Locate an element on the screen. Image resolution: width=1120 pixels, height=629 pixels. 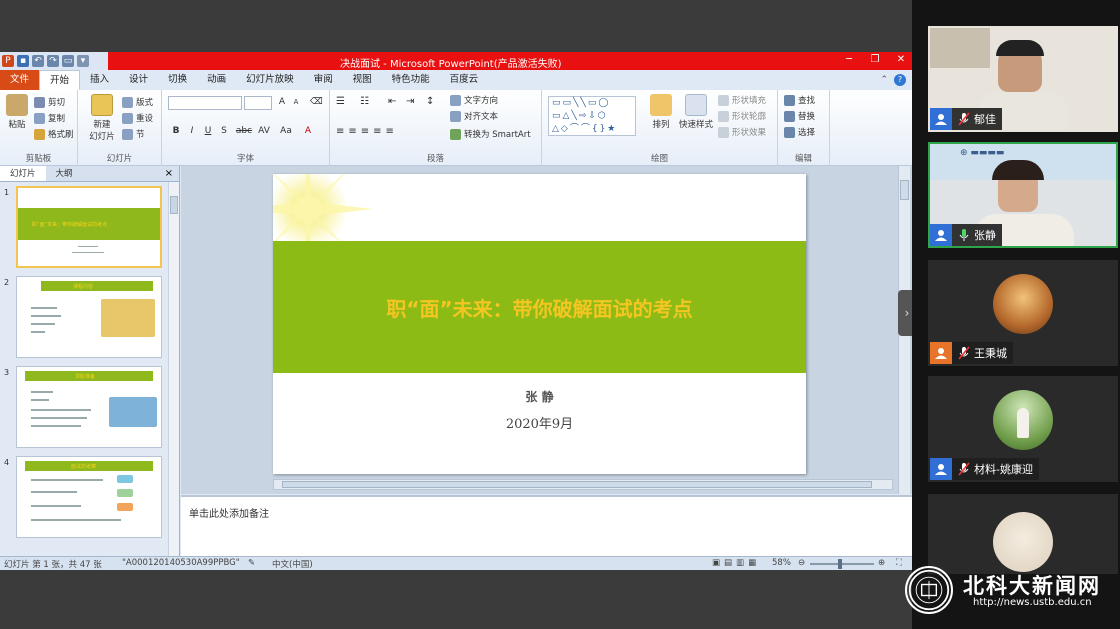
paste-button: 粘贴 is located at coordinates (17, 112).